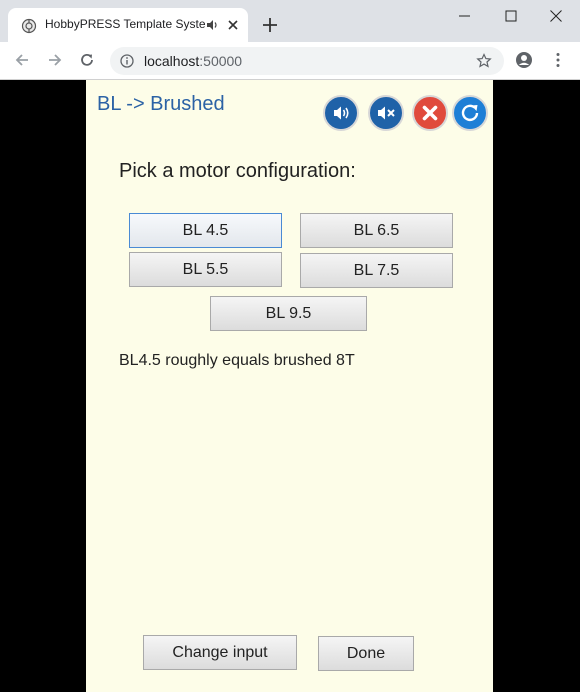 This screenshot has height=692, width=580. What do you see at coordinates (376, 270) in the screenshot?
I see `option-bl-7-5-button: BL 7.5` at bounding box center [376, 270].